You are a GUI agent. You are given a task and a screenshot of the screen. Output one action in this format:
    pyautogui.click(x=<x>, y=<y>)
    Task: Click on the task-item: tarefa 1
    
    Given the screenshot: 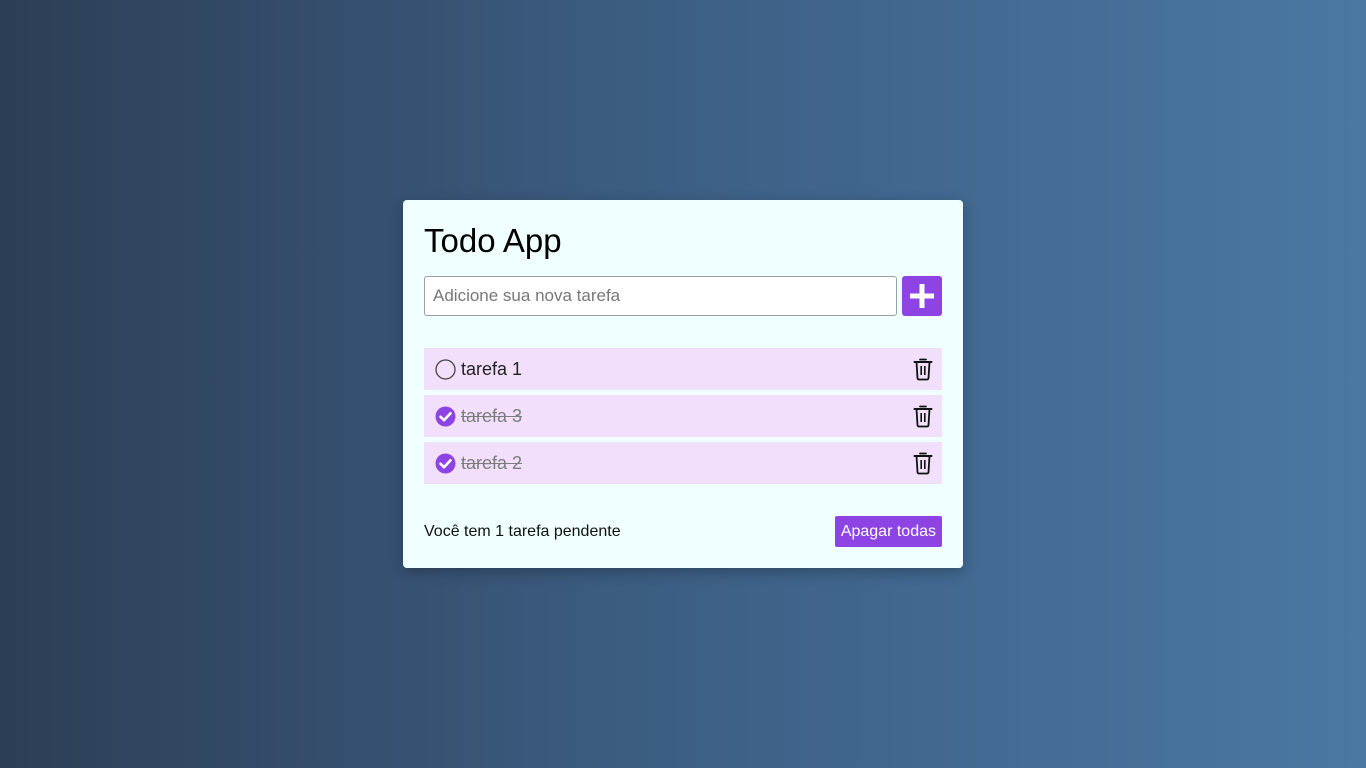 What is the action you would take?
    pyautogui.click(x=683, y=369)
    